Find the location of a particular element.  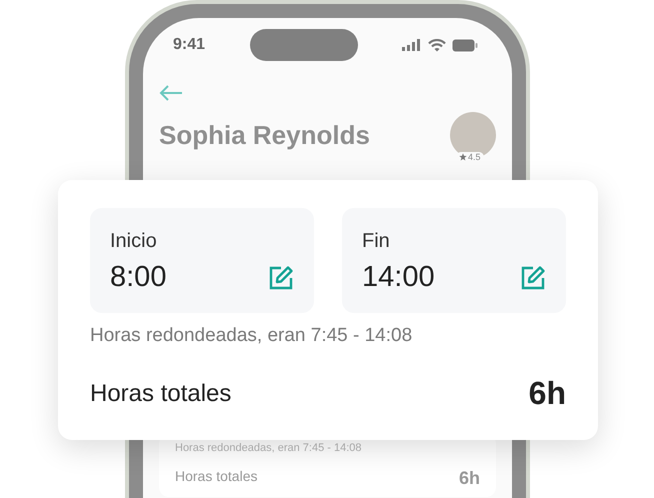

time-field: Inicio 8:00 is located at coordinates (202, 260).